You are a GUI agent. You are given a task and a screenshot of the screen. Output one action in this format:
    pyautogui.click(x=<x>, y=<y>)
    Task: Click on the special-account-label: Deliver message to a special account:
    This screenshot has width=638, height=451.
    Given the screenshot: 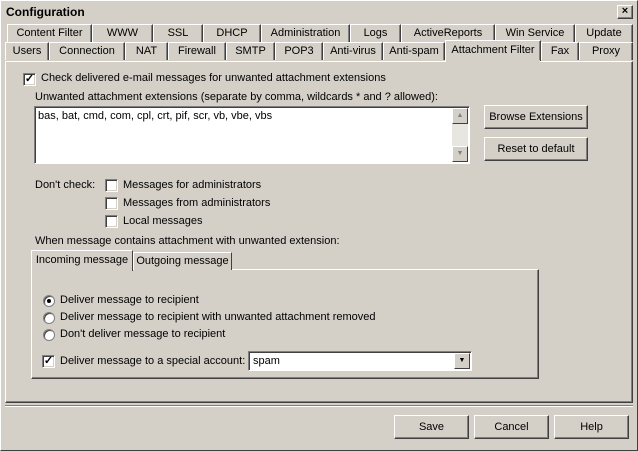 What is the action you would take?
    pyautogui.click(x=153, y=361)
    